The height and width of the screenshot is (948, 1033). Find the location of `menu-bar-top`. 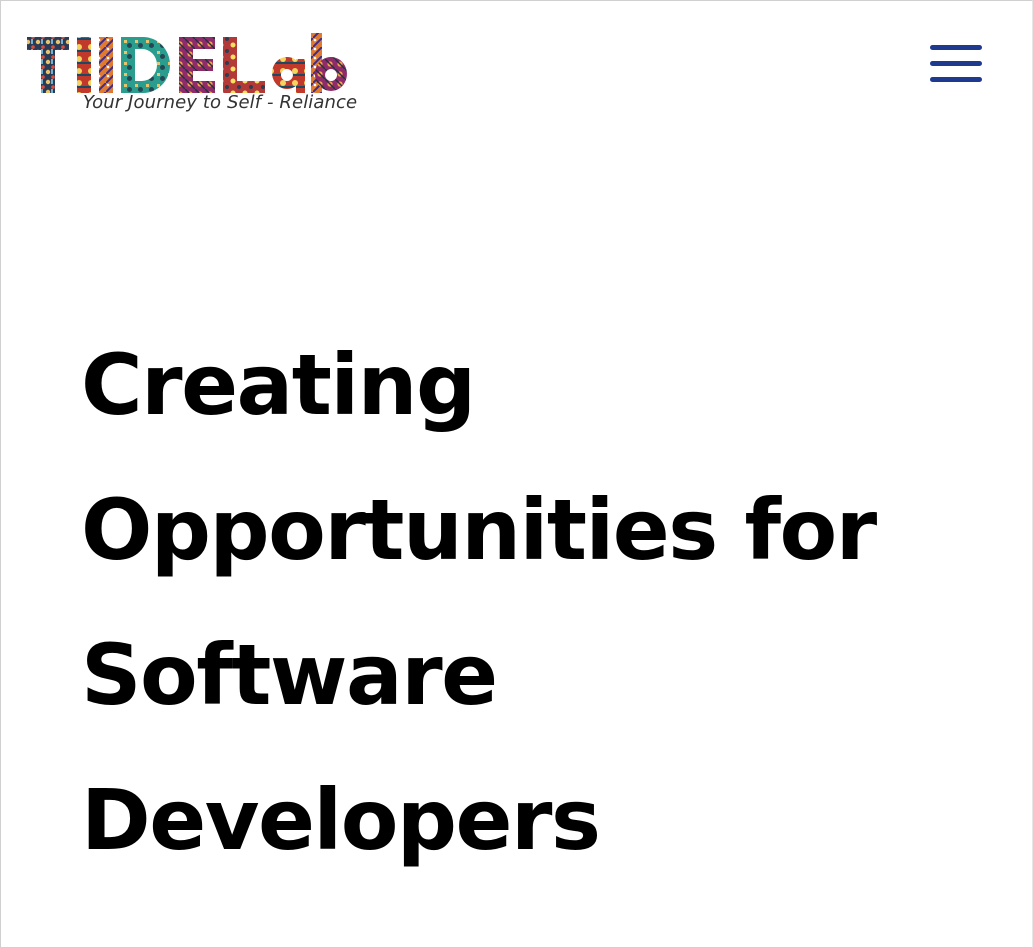

menu-bar-top is located at coordinates (956, 47).